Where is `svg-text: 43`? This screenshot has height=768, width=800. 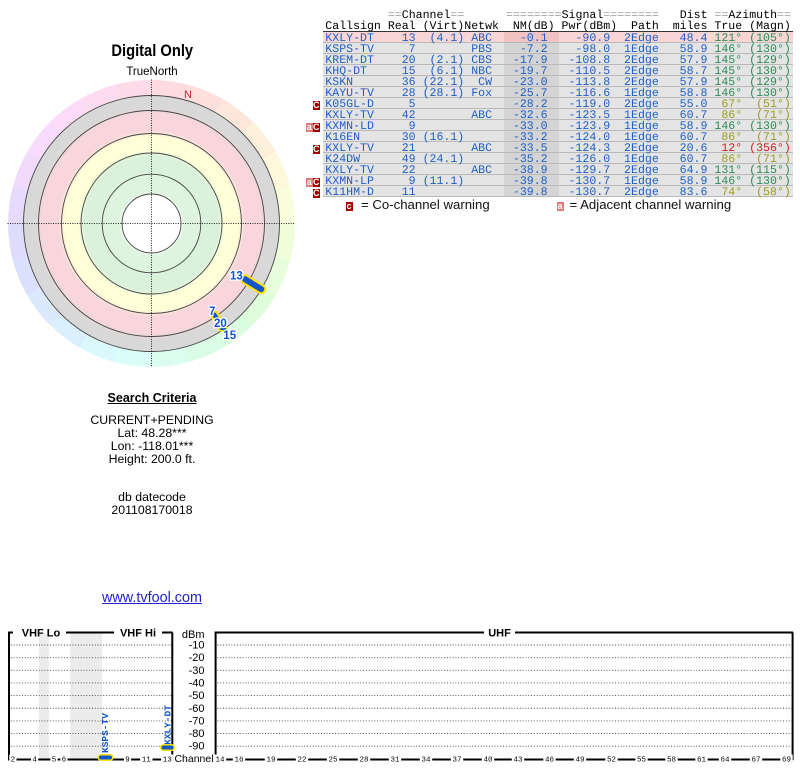
svg-text: 43 is located at coordinates (518, 760).